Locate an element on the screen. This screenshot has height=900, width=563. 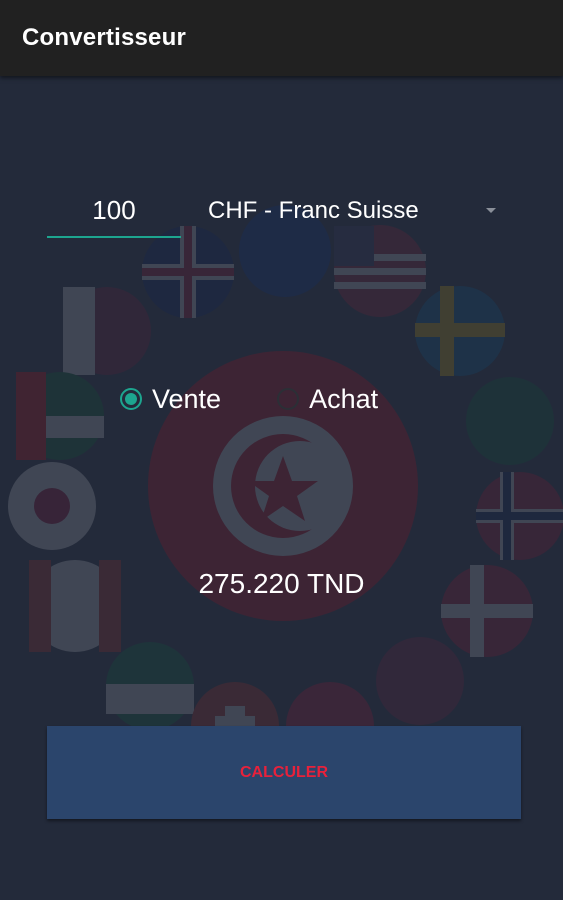
transaction-type-radio-group: Vente Achat is located at coordinates (277, 399).